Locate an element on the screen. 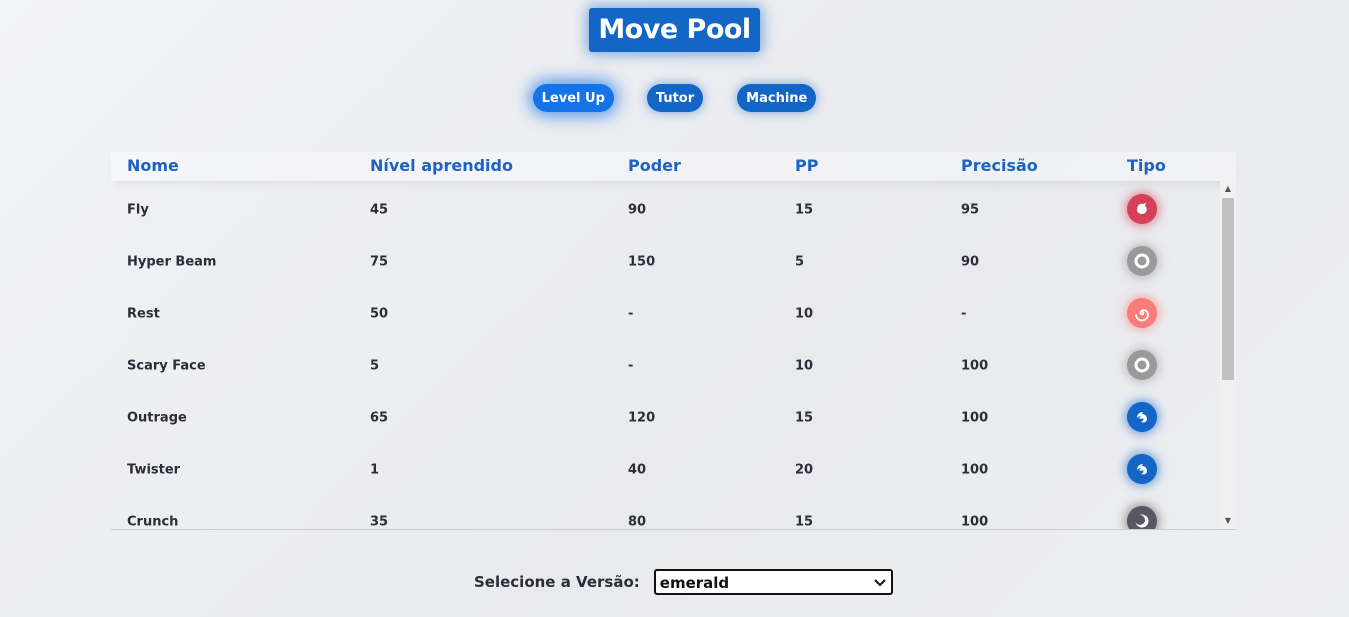  cell-name: Crunch is located at coordinates (153, 522).